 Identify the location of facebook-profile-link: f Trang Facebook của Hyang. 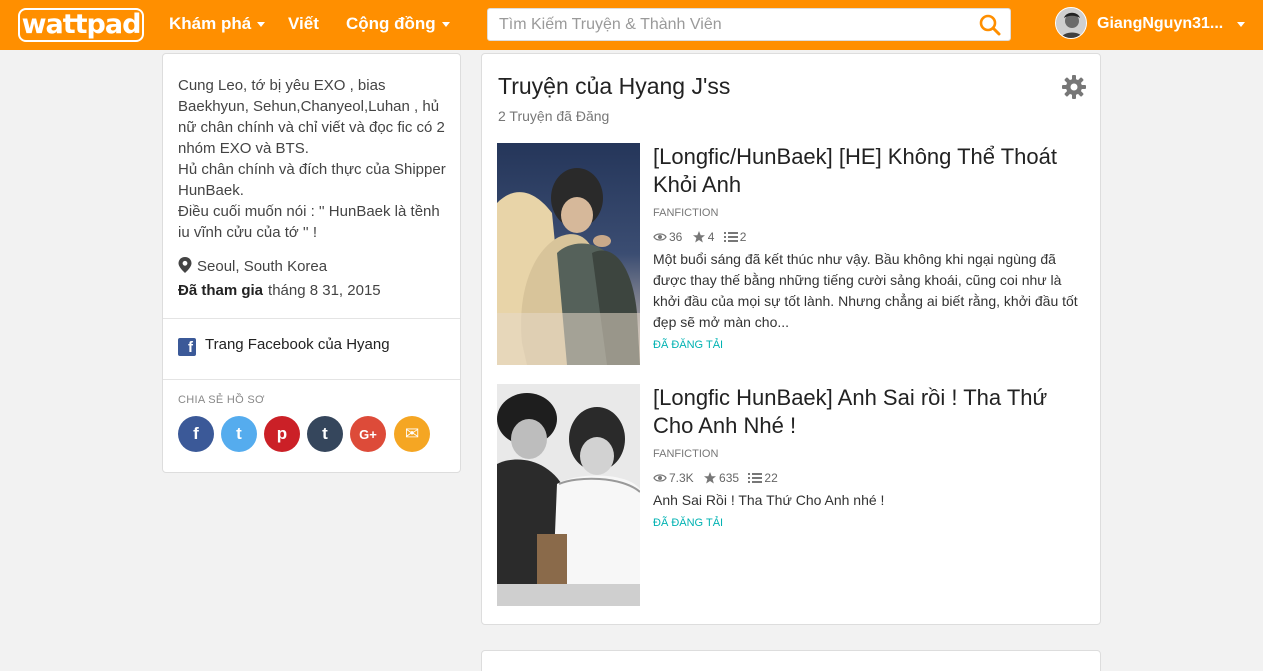
(284, 346).